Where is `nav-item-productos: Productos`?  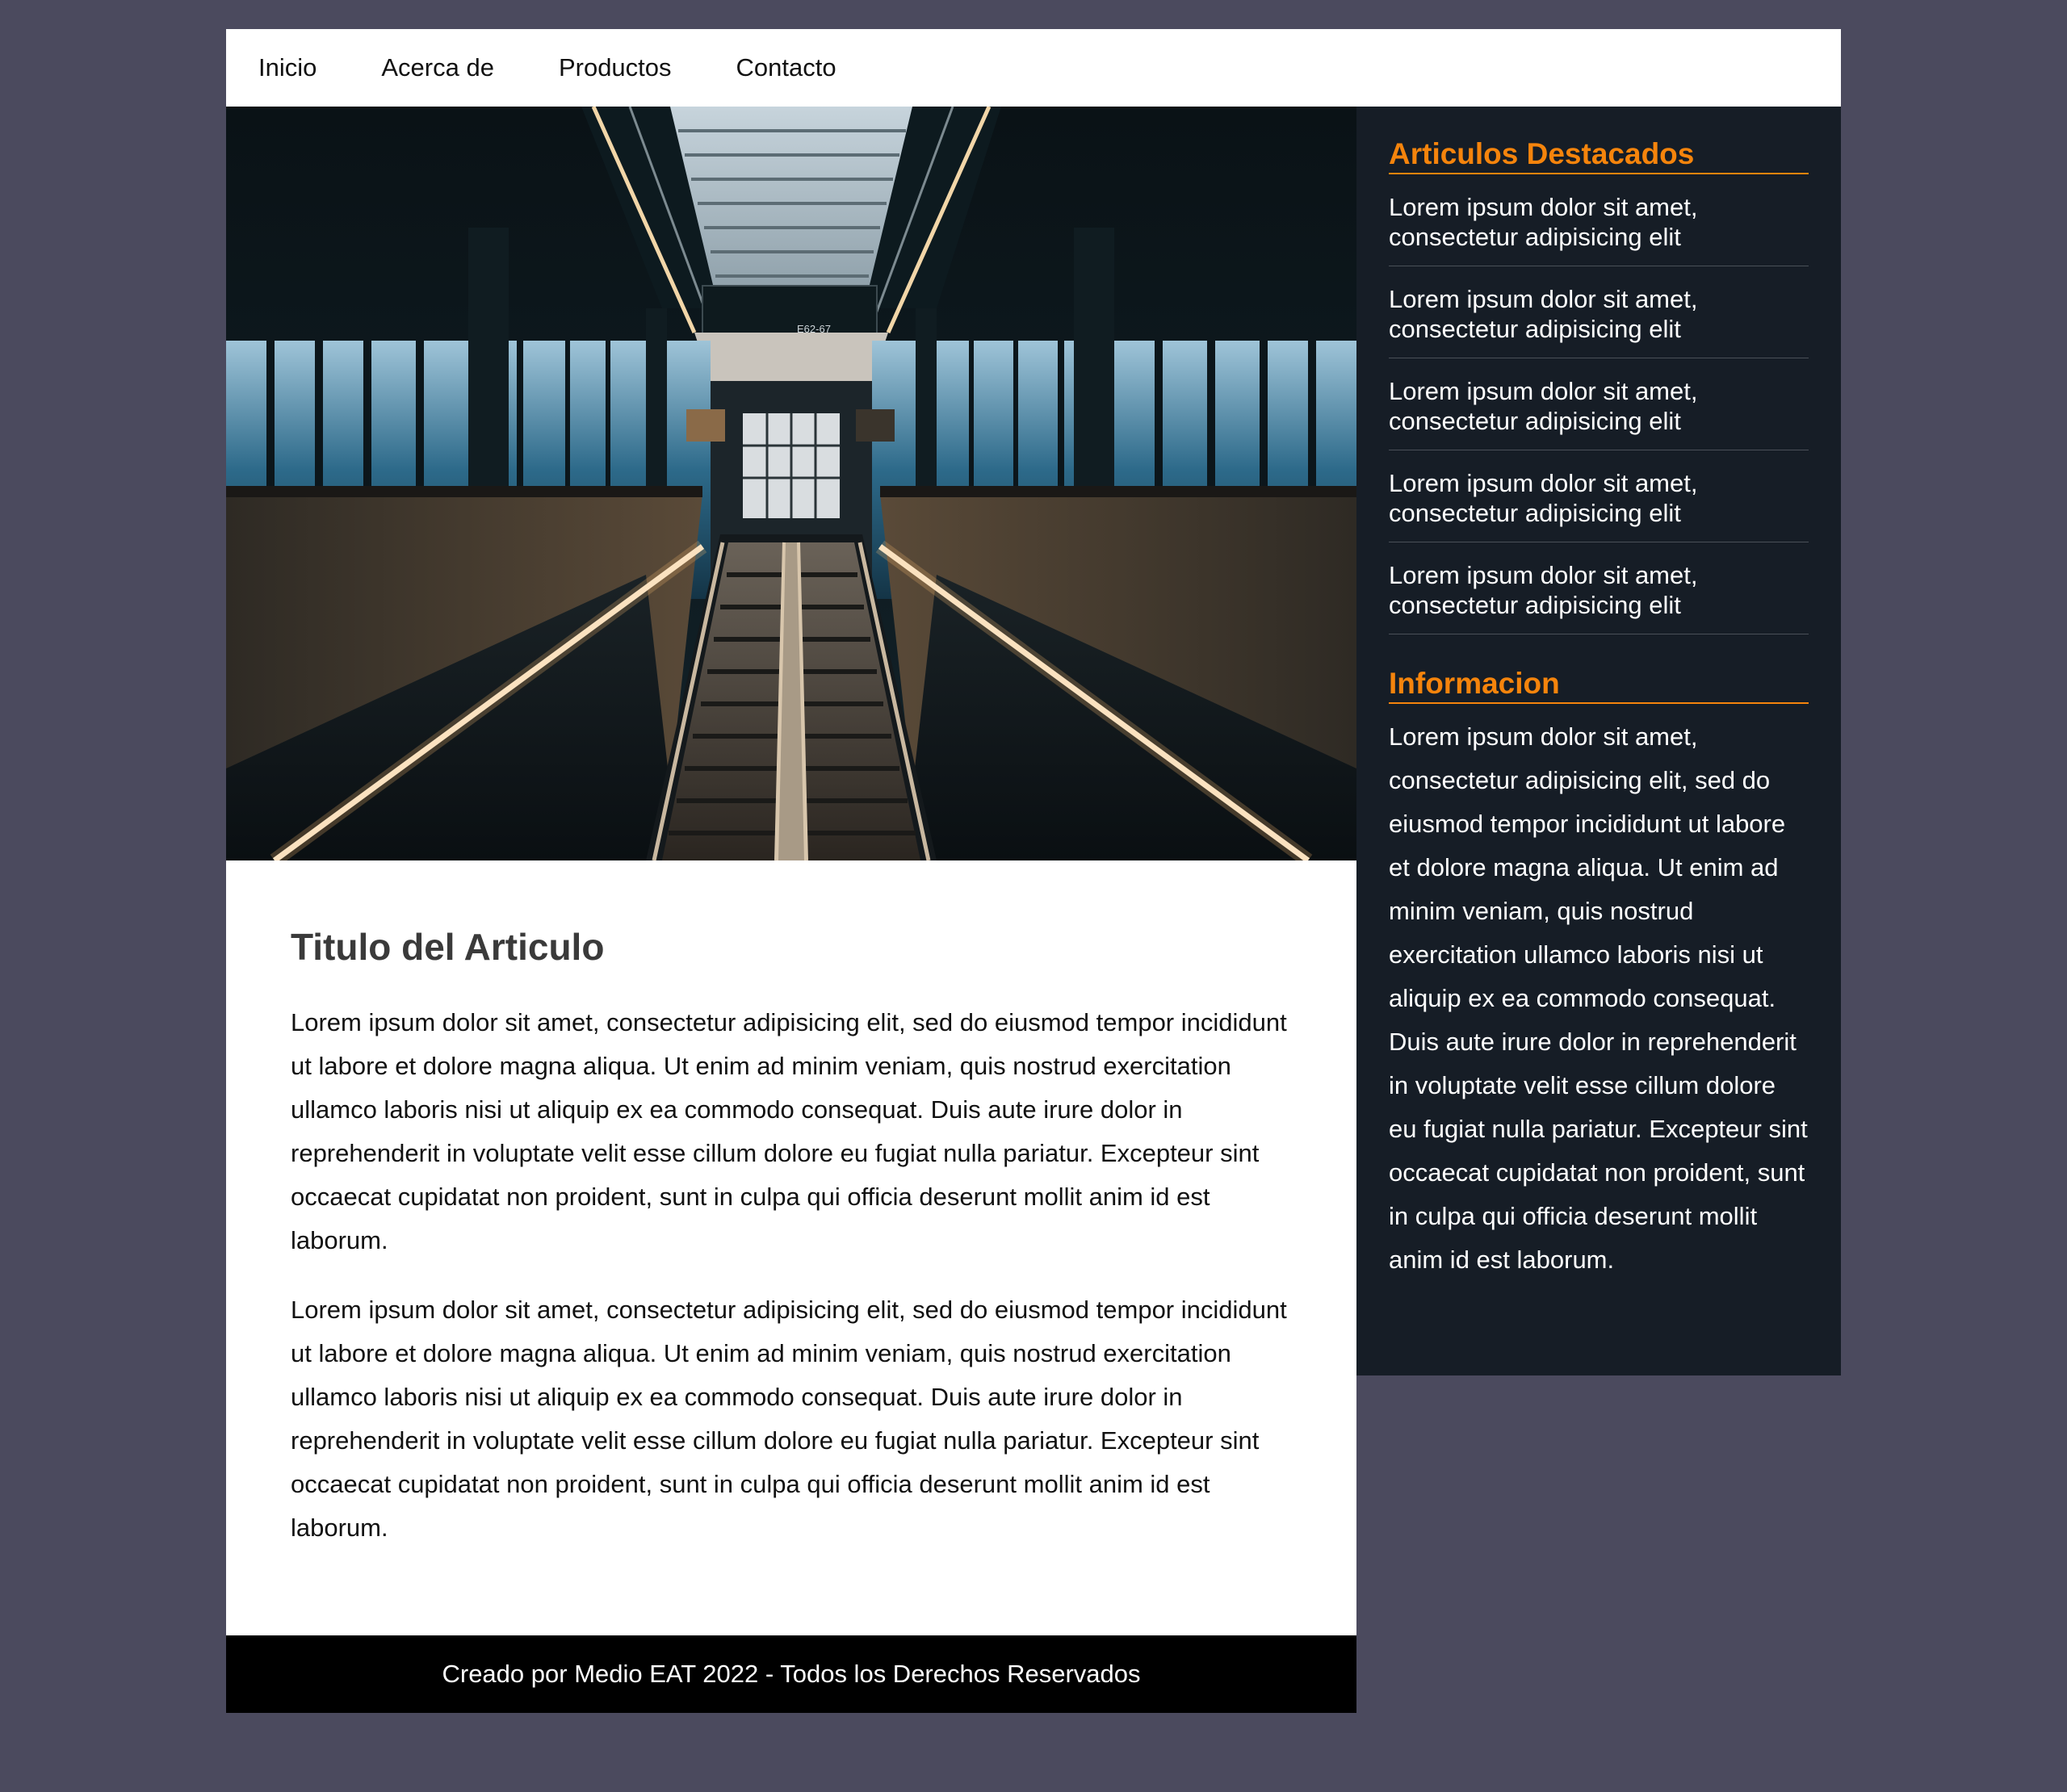 nav-item-productos: Productos is located at coordinates (615, 67).